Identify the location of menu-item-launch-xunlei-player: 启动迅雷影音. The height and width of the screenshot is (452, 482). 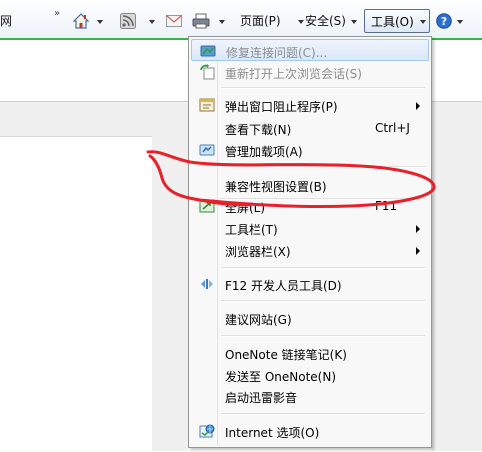
(310, 396).